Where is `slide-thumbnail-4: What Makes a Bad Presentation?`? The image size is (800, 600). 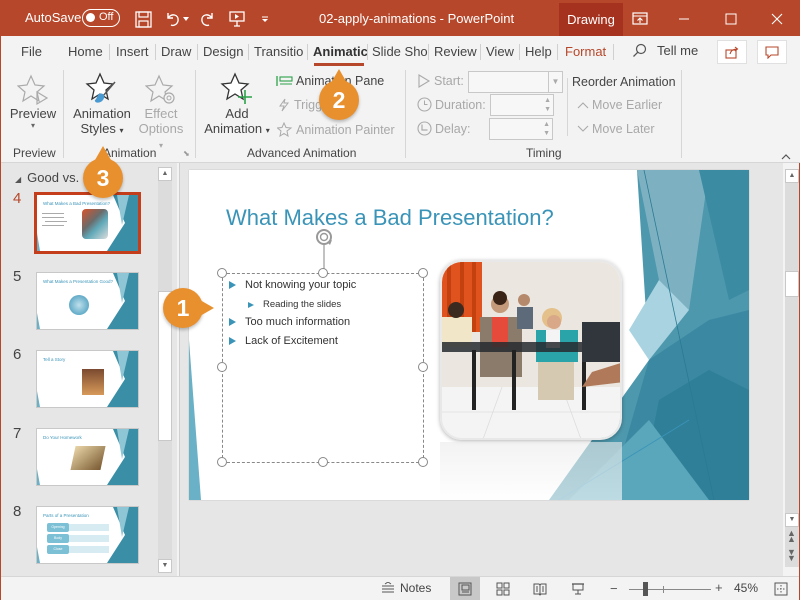
slide-thumbnail-4: What Makes a Bad Presentation? is located at coordinates (87, 223).